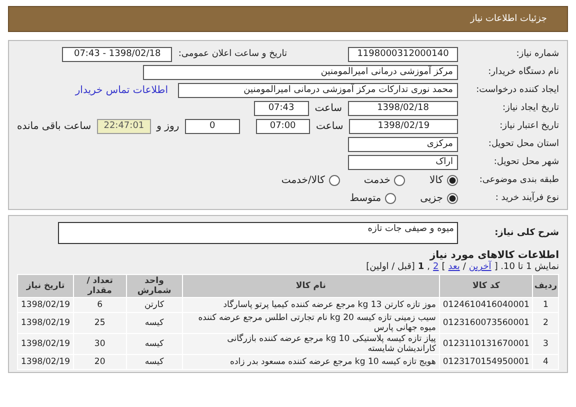  What do you see at coordinates (100, 286) in the screenshot?
I see `column-header: تعداد / مقدار` at bounding box center [100, 286].